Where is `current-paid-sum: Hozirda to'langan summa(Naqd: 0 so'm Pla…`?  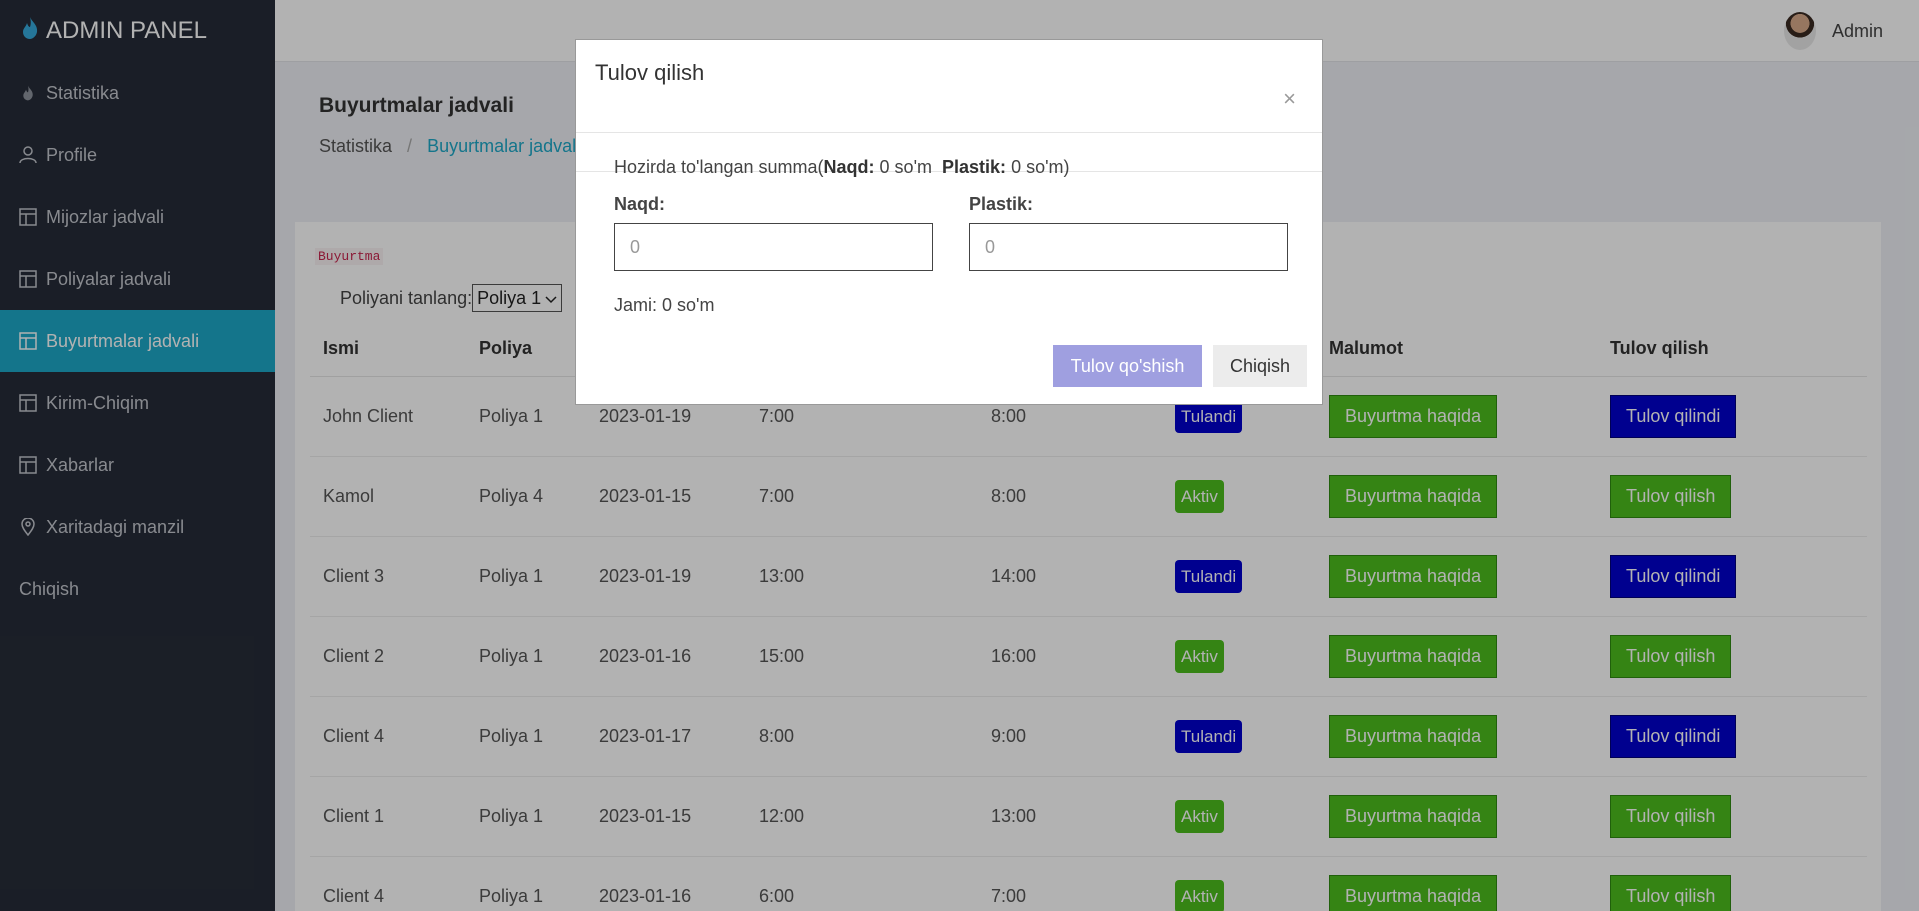
current-paid-sum: Hozirda to'langan summa(Naqd: 0 so'm Pla… is located at coordinates (842, 167).